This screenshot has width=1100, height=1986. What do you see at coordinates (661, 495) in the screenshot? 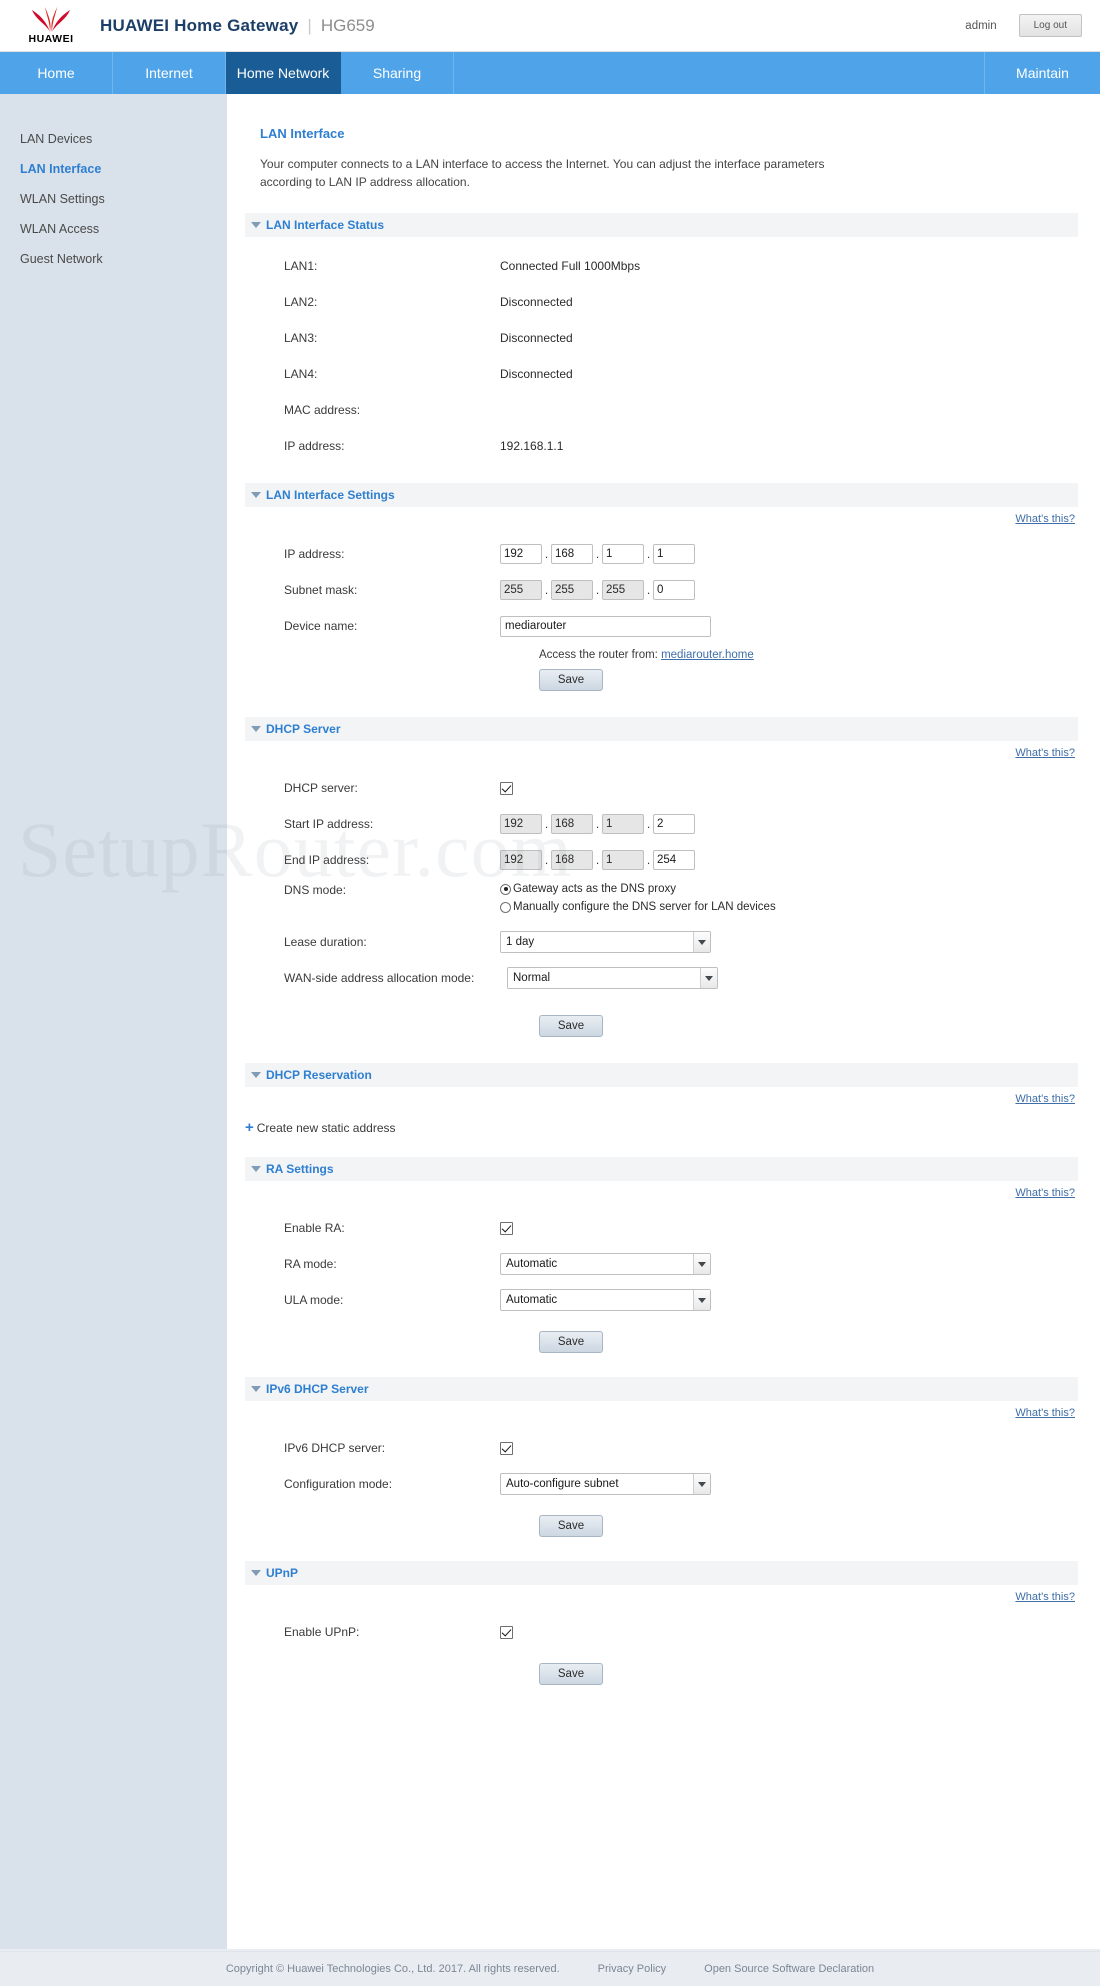
I see `section-lan-interface-settings: LAN Interface Settings` at bounding box center [661, 495].